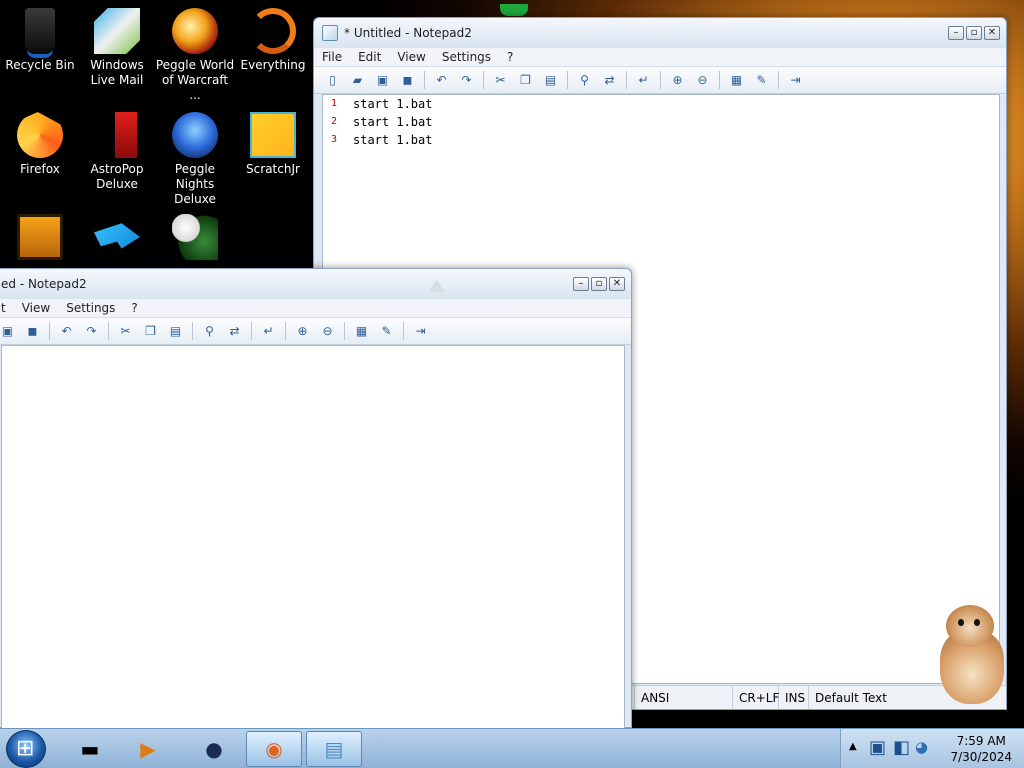  I want to click on title-bar: * Untitled - Notepad2 – ▫ ✕, so click(660, 33).